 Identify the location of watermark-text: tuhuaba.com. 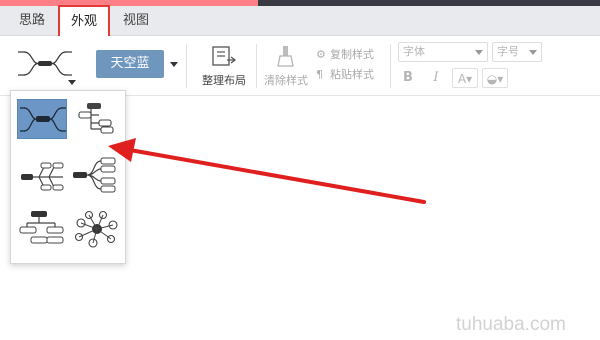
(511, 324).